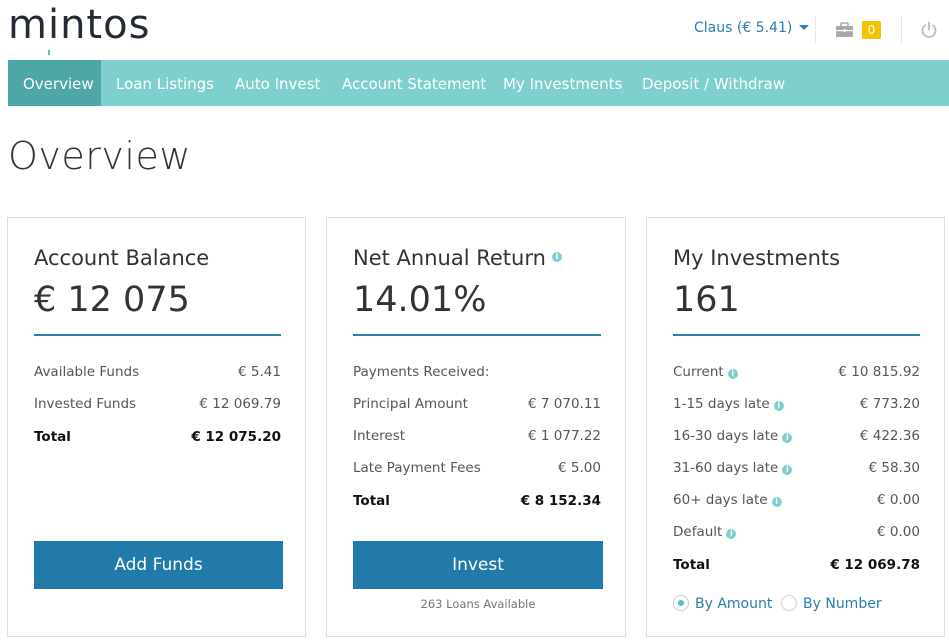  I want to click on radio-circle-selected, so click(681, 603).